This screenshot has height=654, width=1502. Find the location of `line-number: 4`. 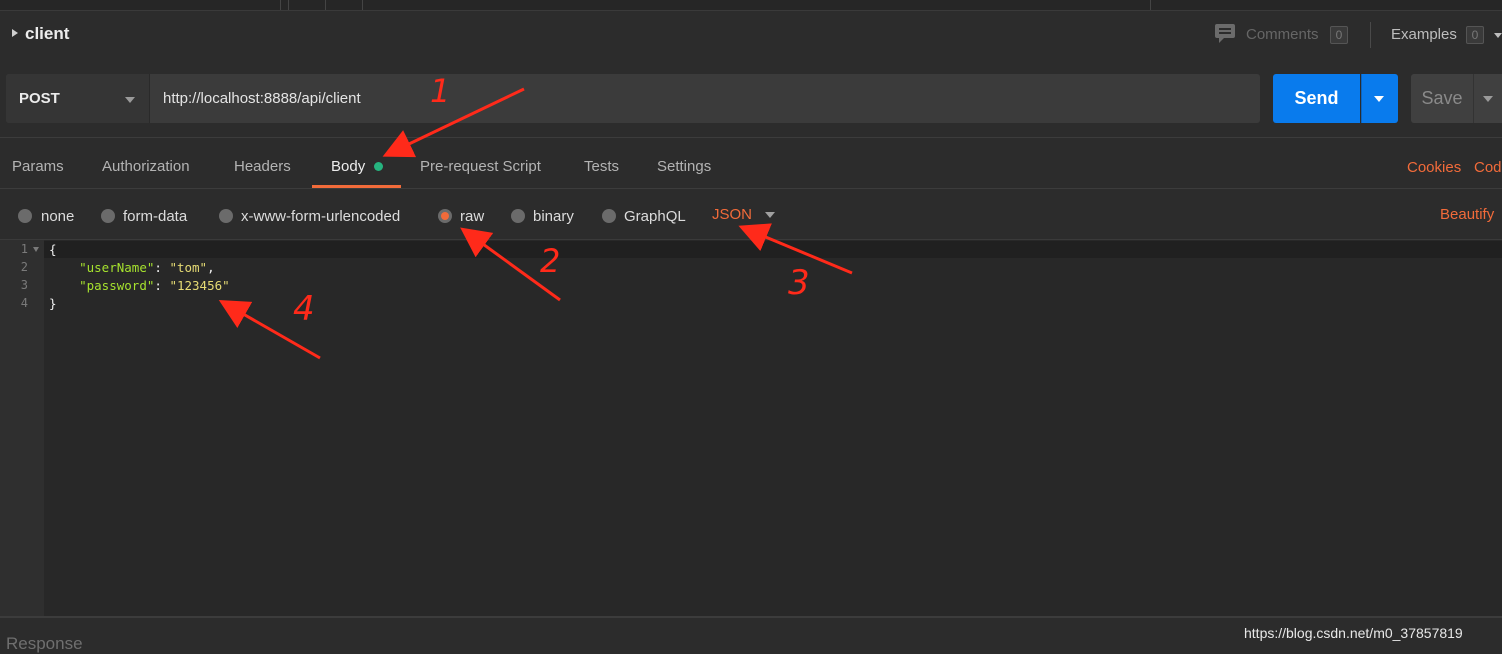

line-number: 4 is located at coordinates (24, 303).